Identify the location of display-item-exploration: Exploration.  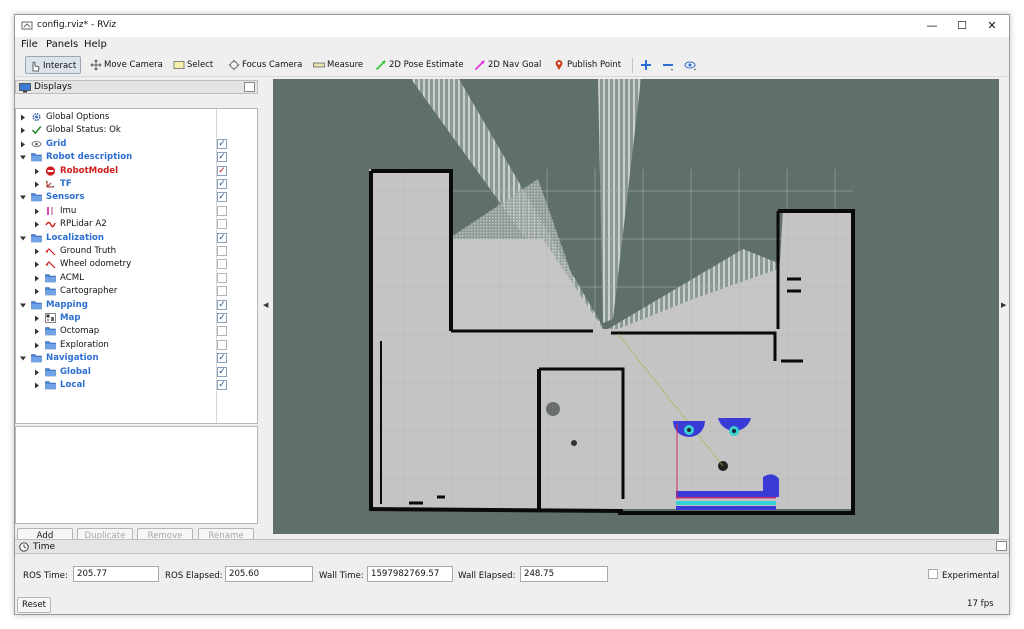
(136, 345).